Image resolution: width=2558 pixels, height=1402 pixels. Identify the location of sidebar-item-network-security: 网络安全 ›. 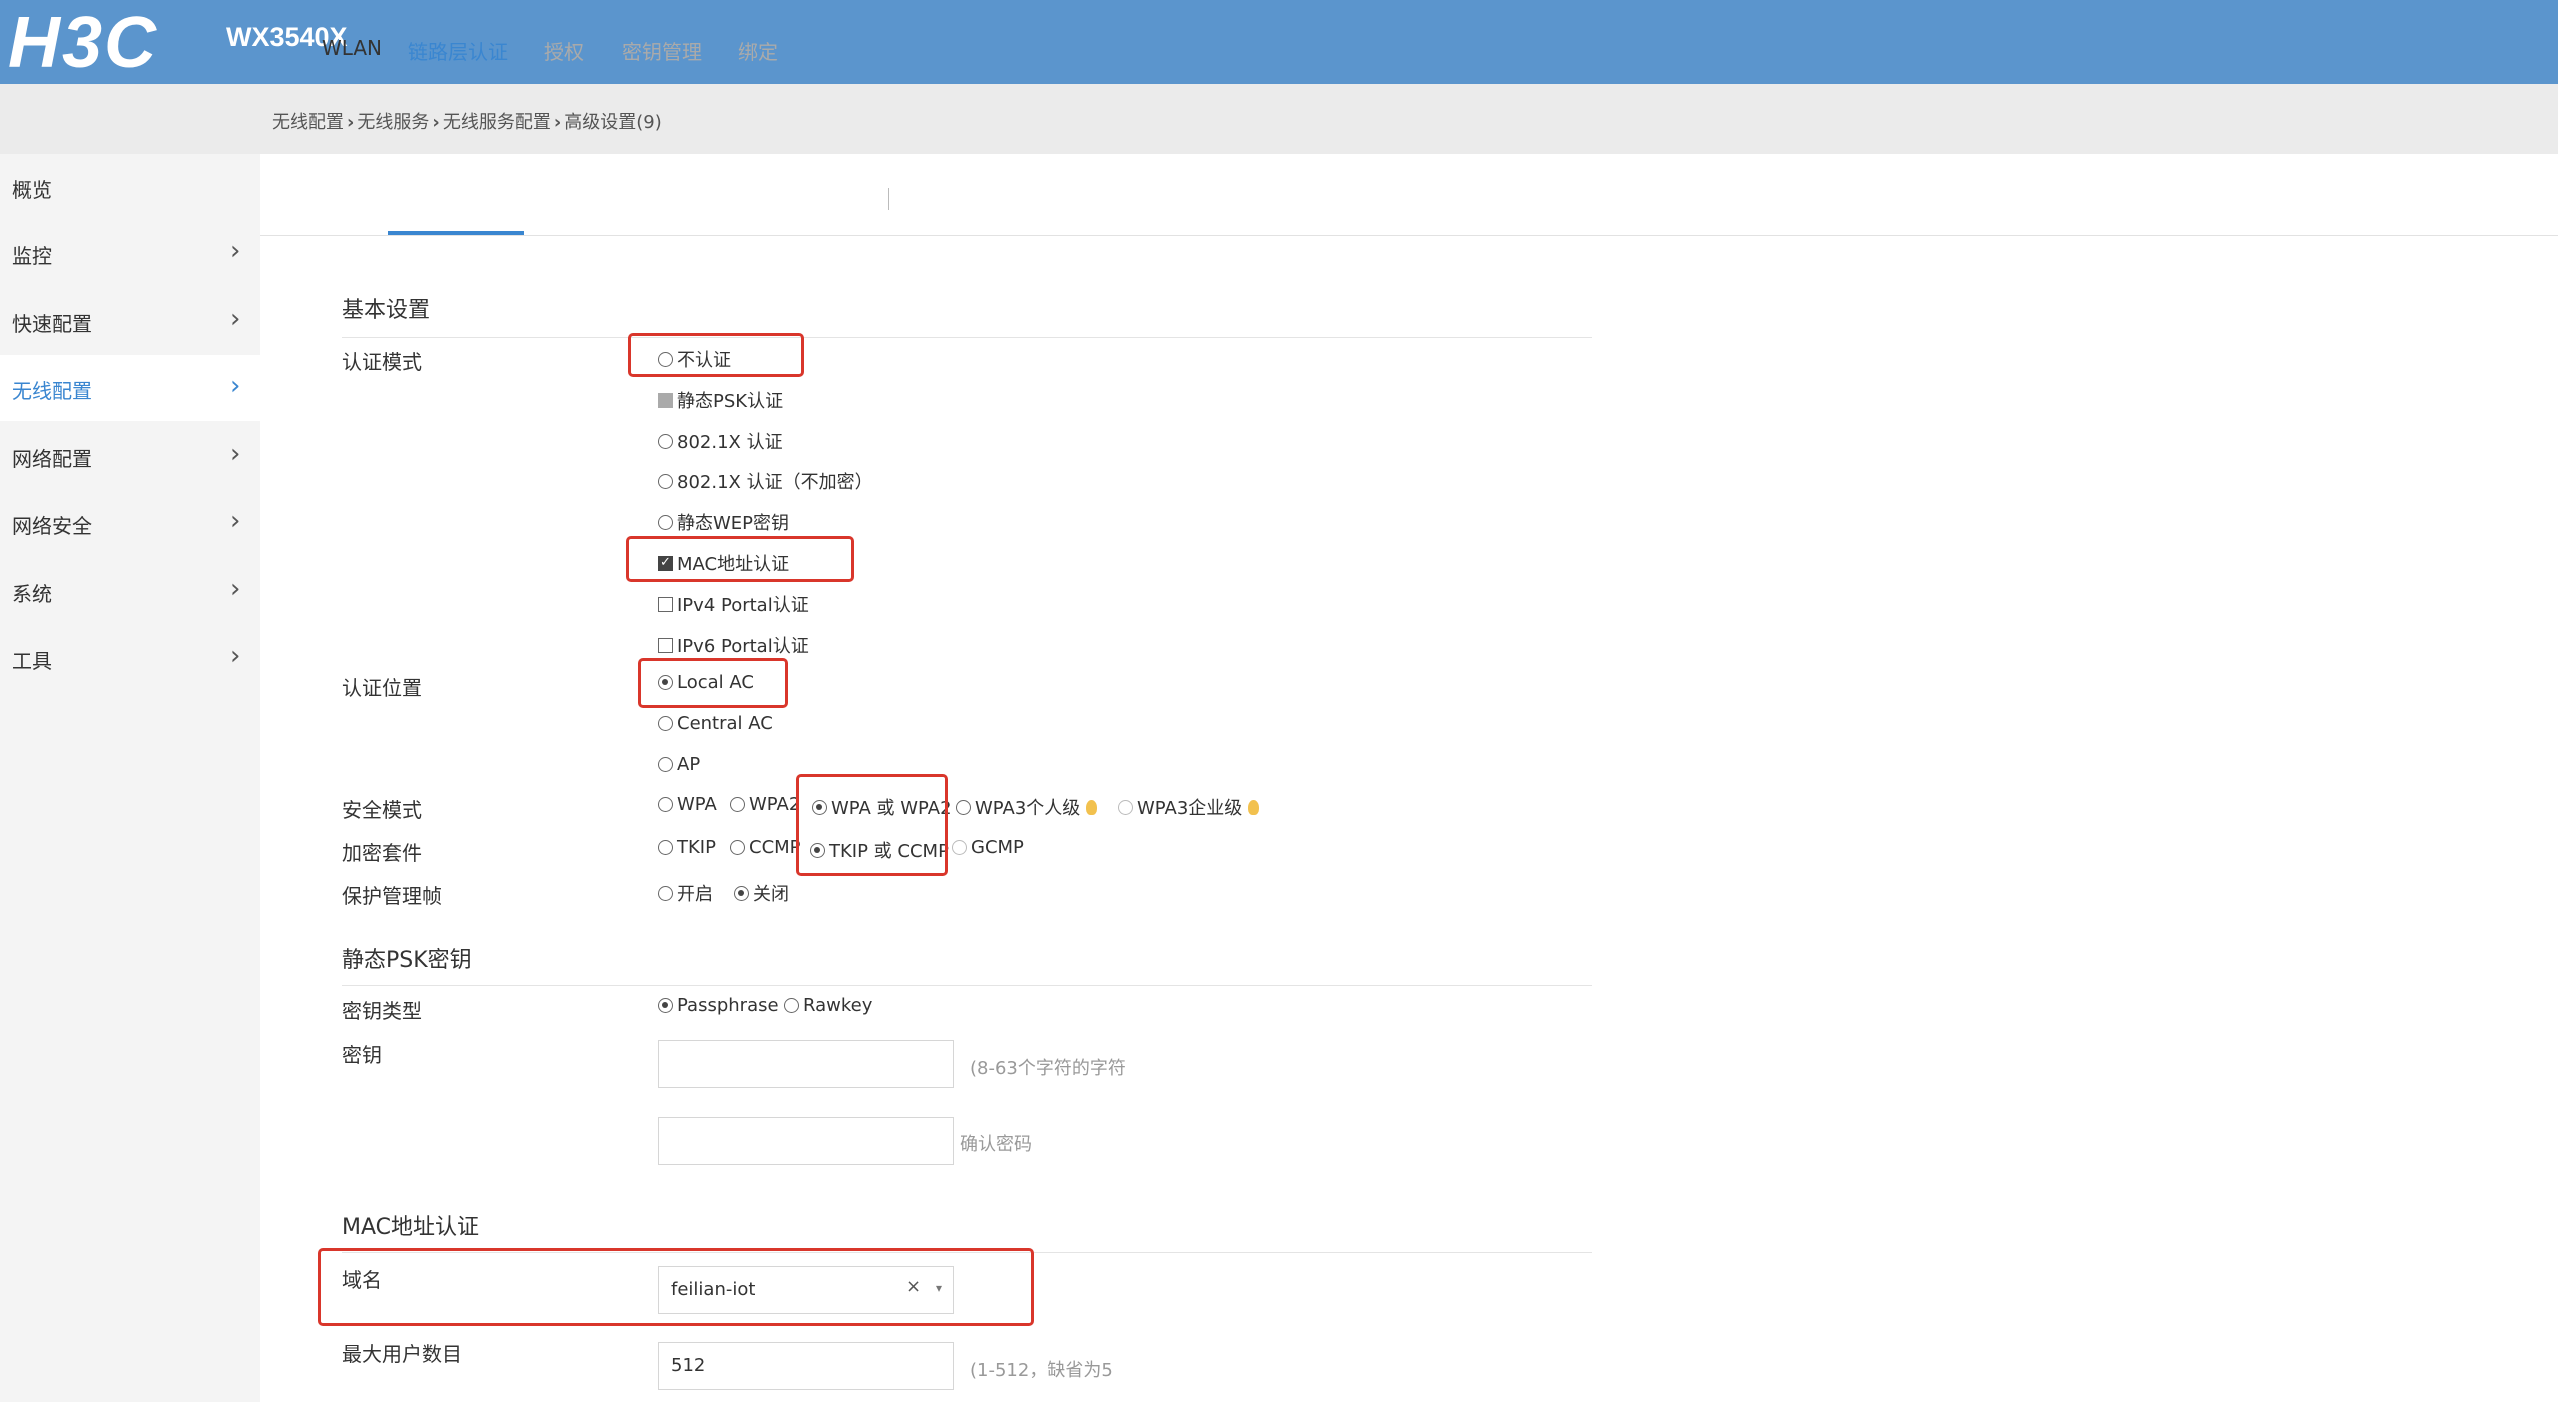
(130, 523).